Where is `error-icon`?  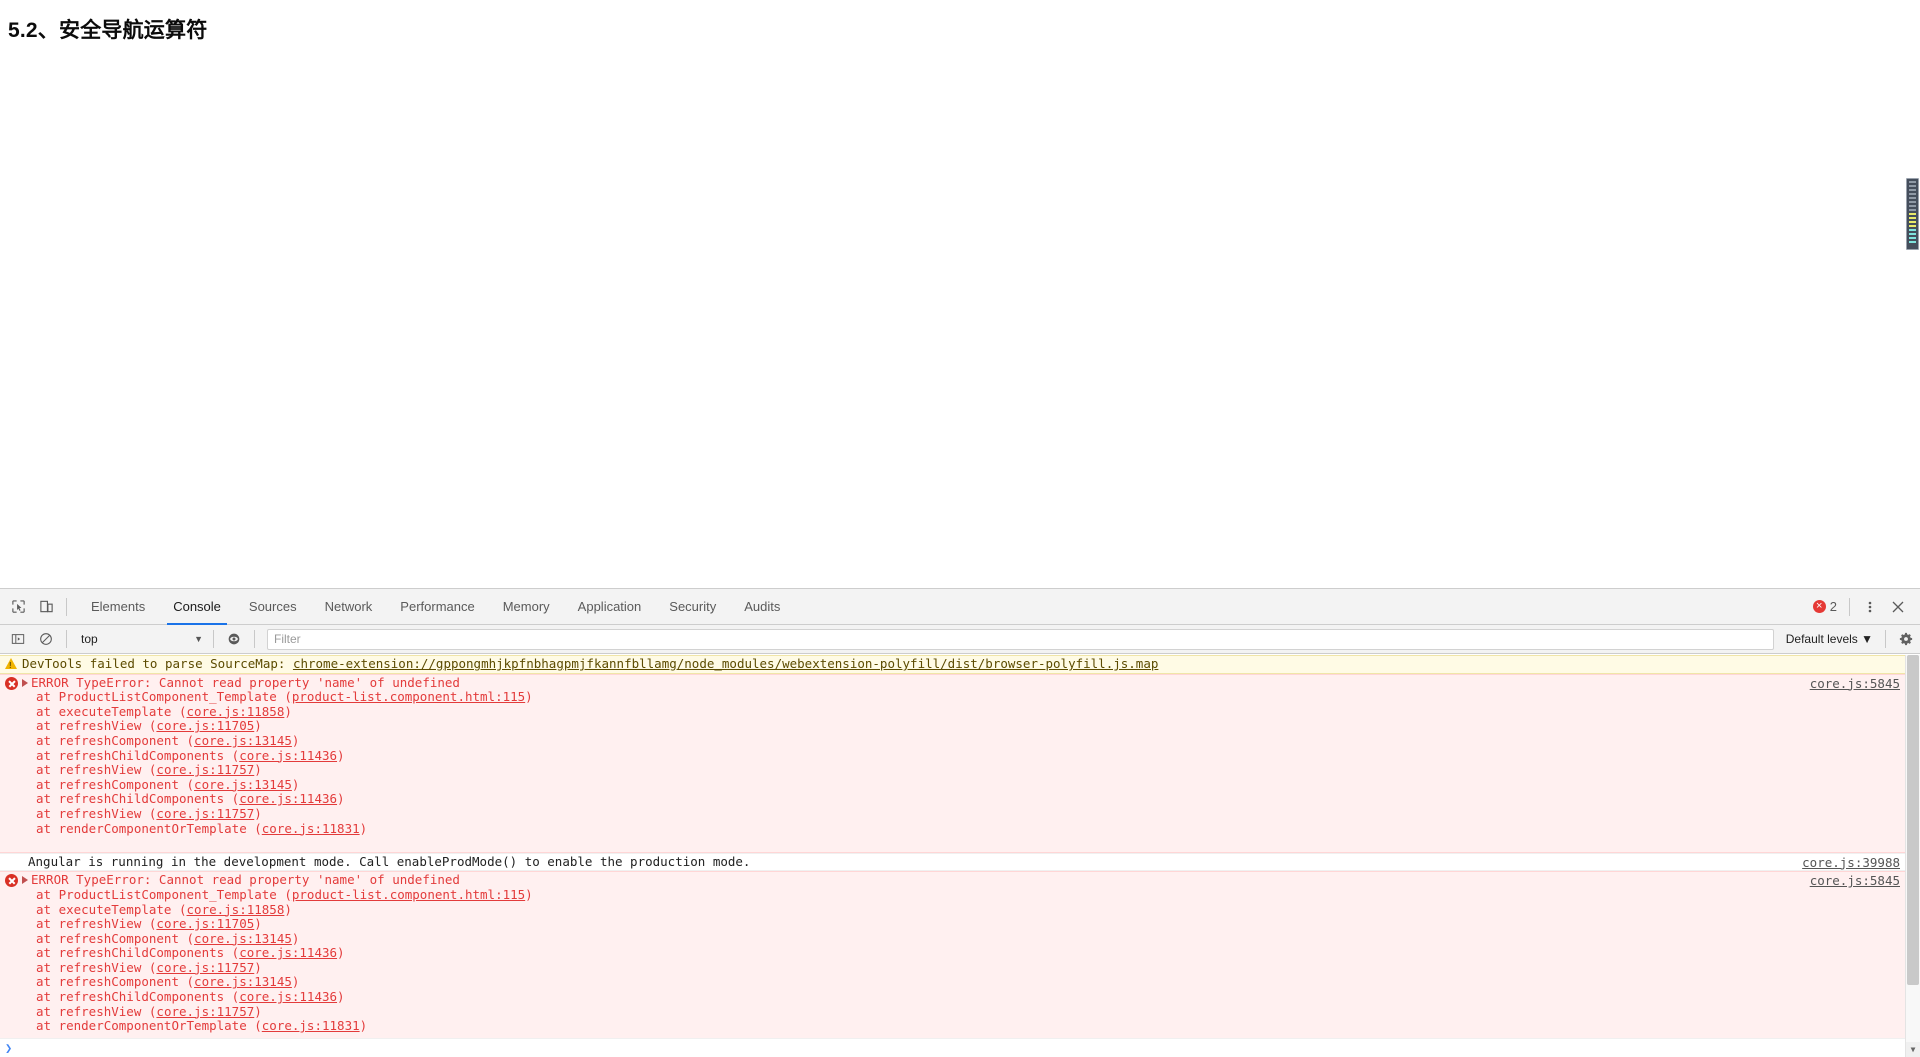 error-icon is located at coordinates (12, 683).